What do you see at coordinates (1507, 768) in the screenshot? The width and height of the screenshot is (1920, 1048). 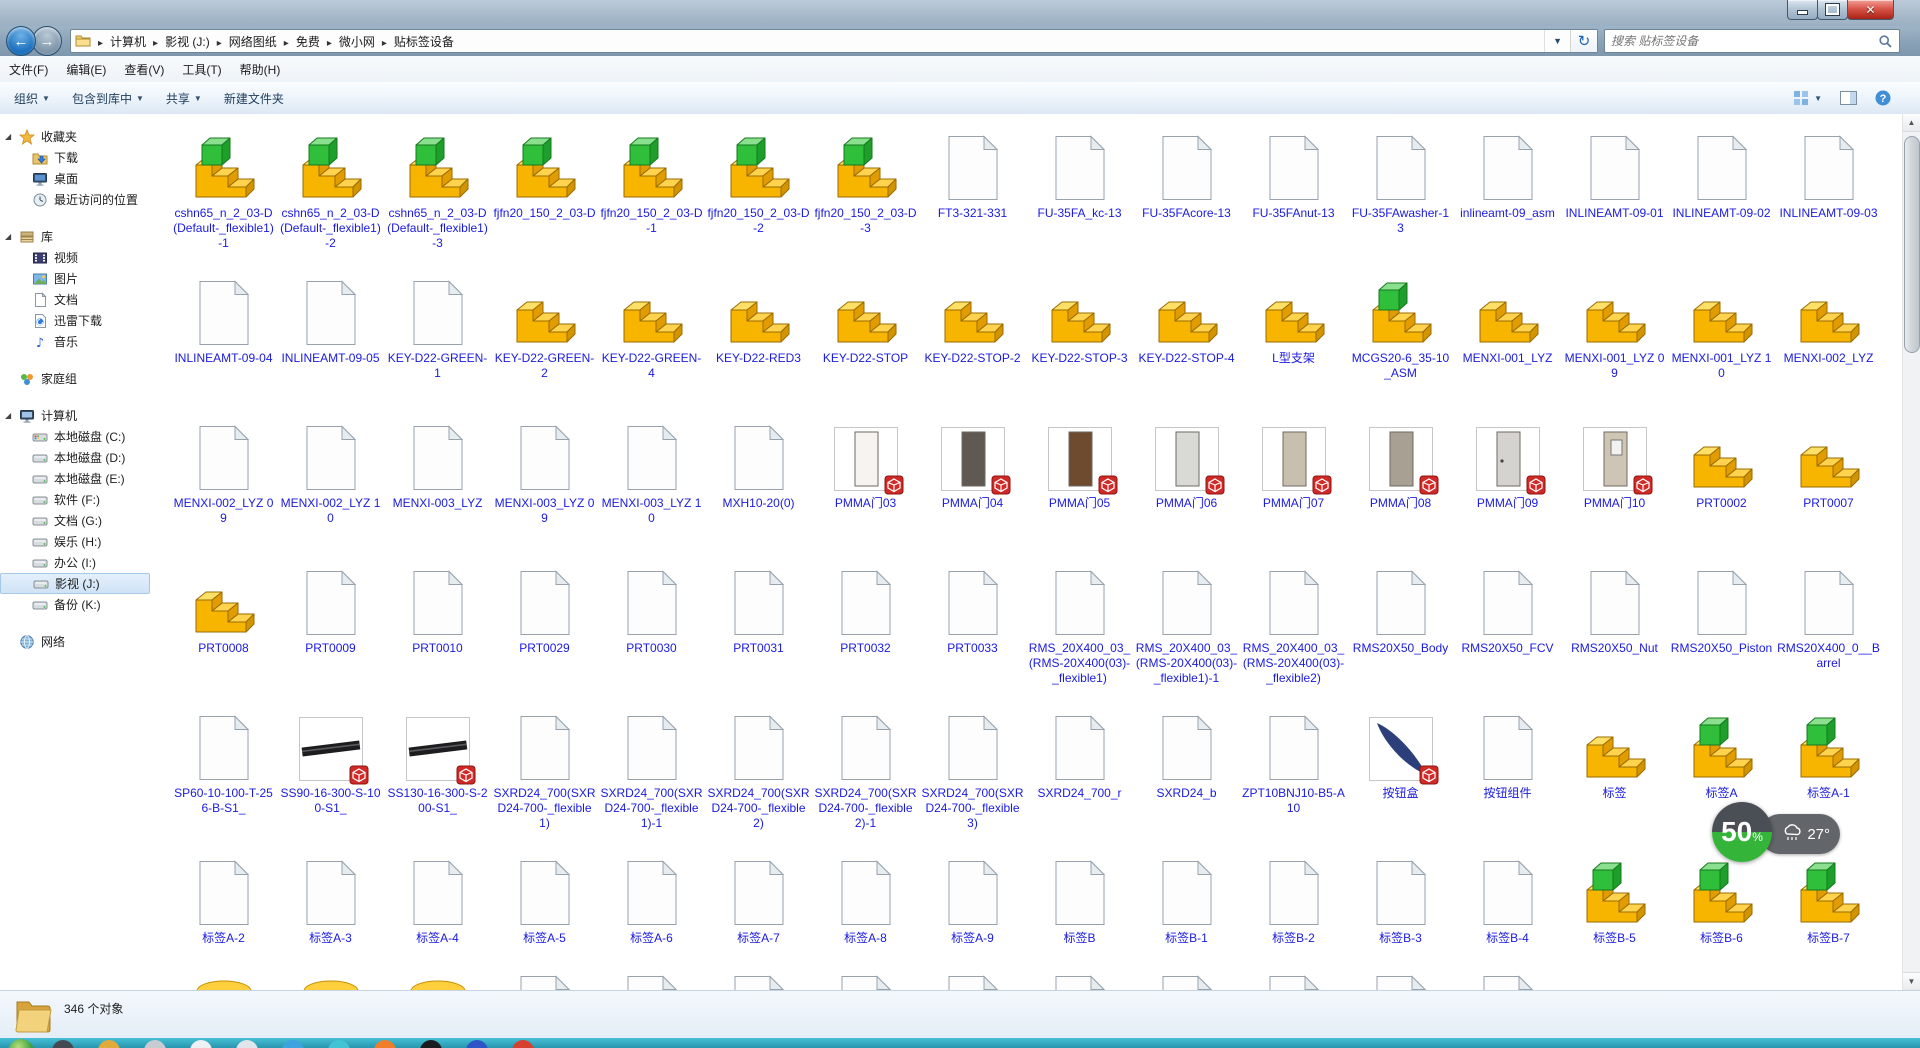 I see `file-item: 按钮组件` at bounding box center [1507, 768].